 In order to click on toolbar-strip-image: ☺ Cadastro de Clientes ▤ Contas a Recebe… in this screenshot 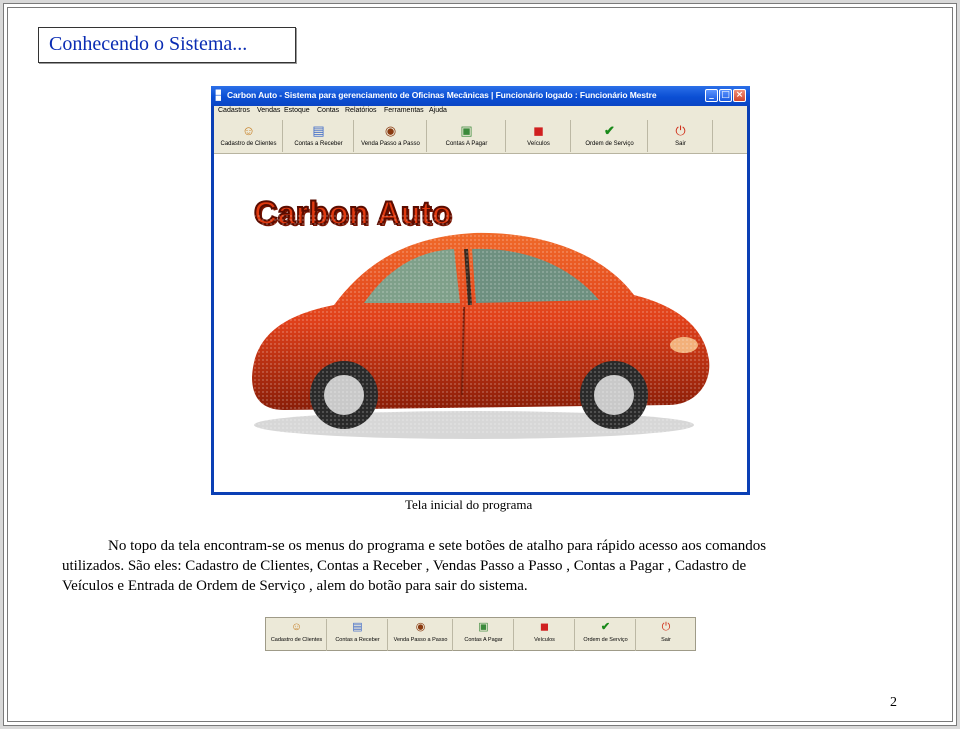, I will do `click(480, 634)`.